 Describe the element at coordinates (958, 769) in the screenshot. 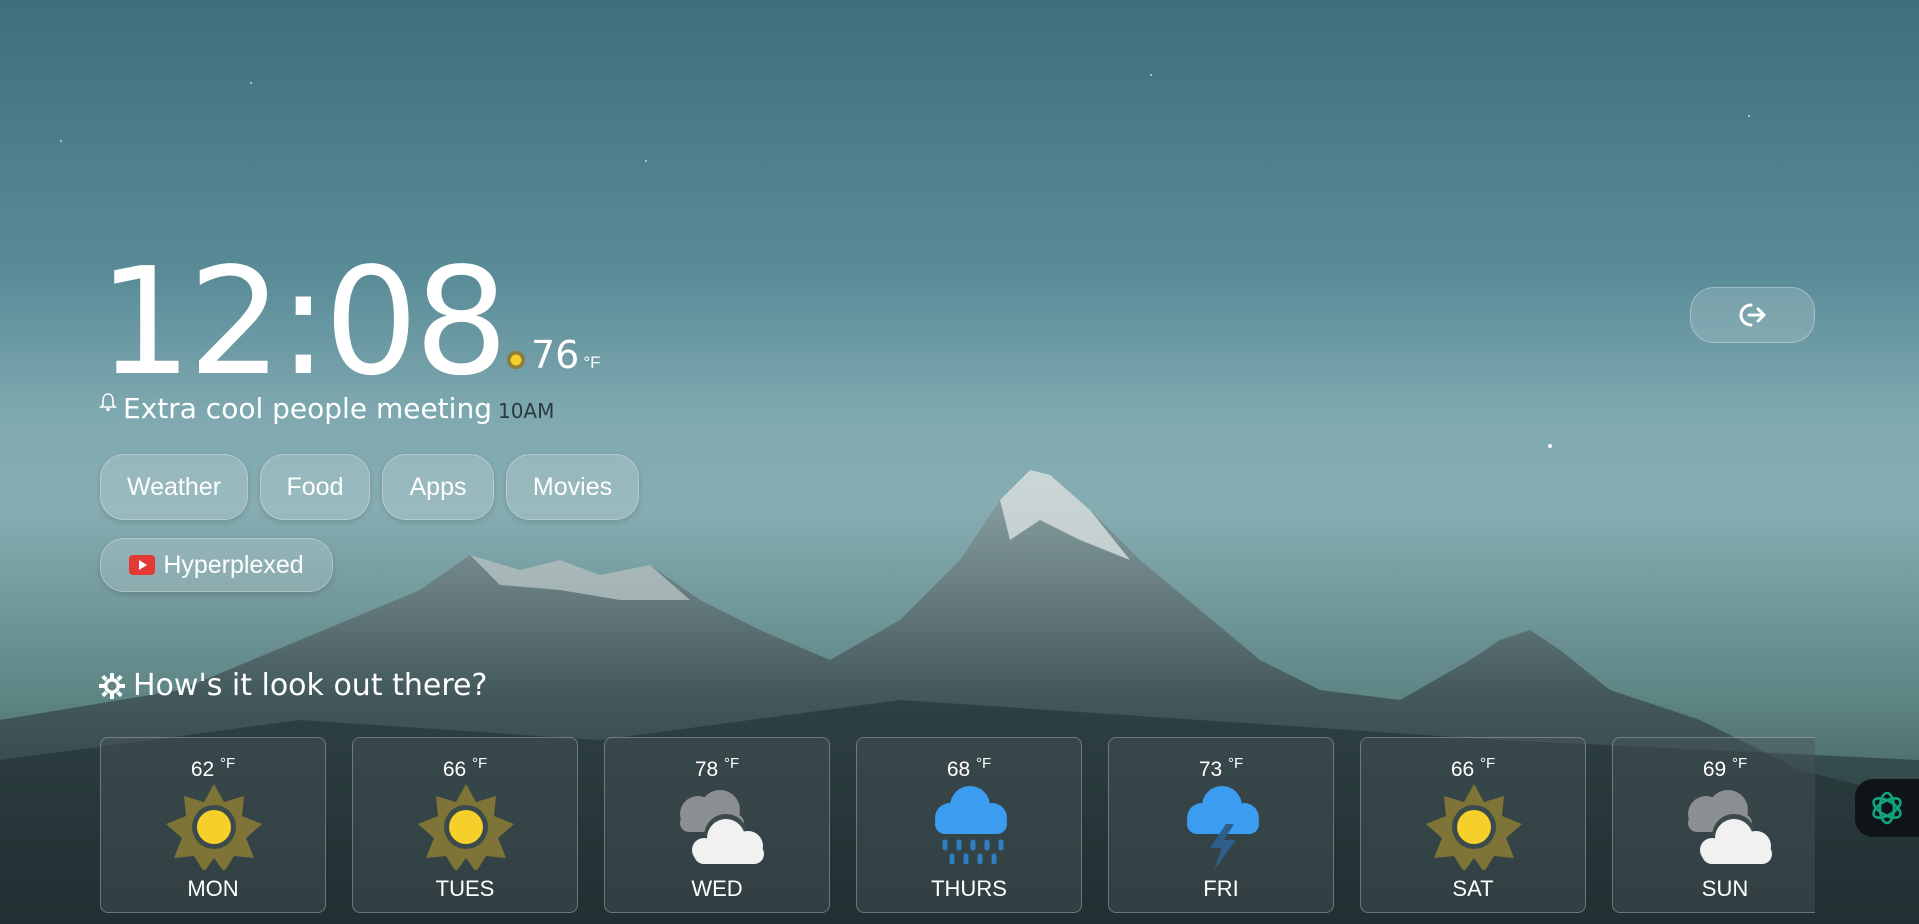

I see `day-temp: 68` at that location.